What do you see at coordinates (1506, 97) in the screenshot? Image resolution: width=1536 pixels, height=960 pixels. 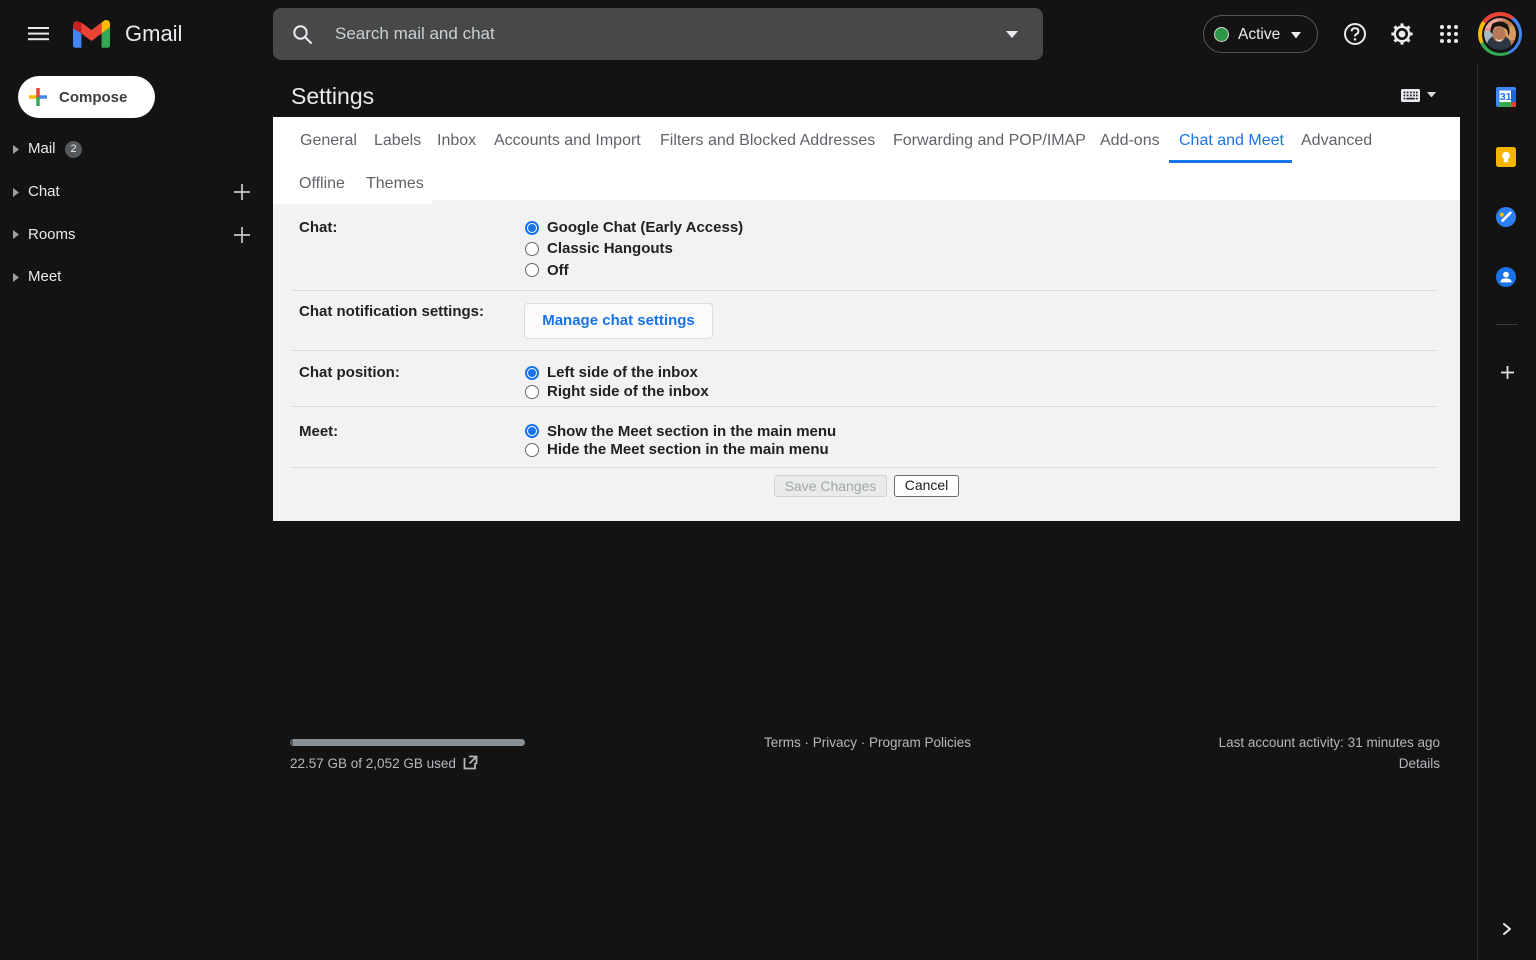 I see `svg-text: 31` at bounding box center [1506, 97].